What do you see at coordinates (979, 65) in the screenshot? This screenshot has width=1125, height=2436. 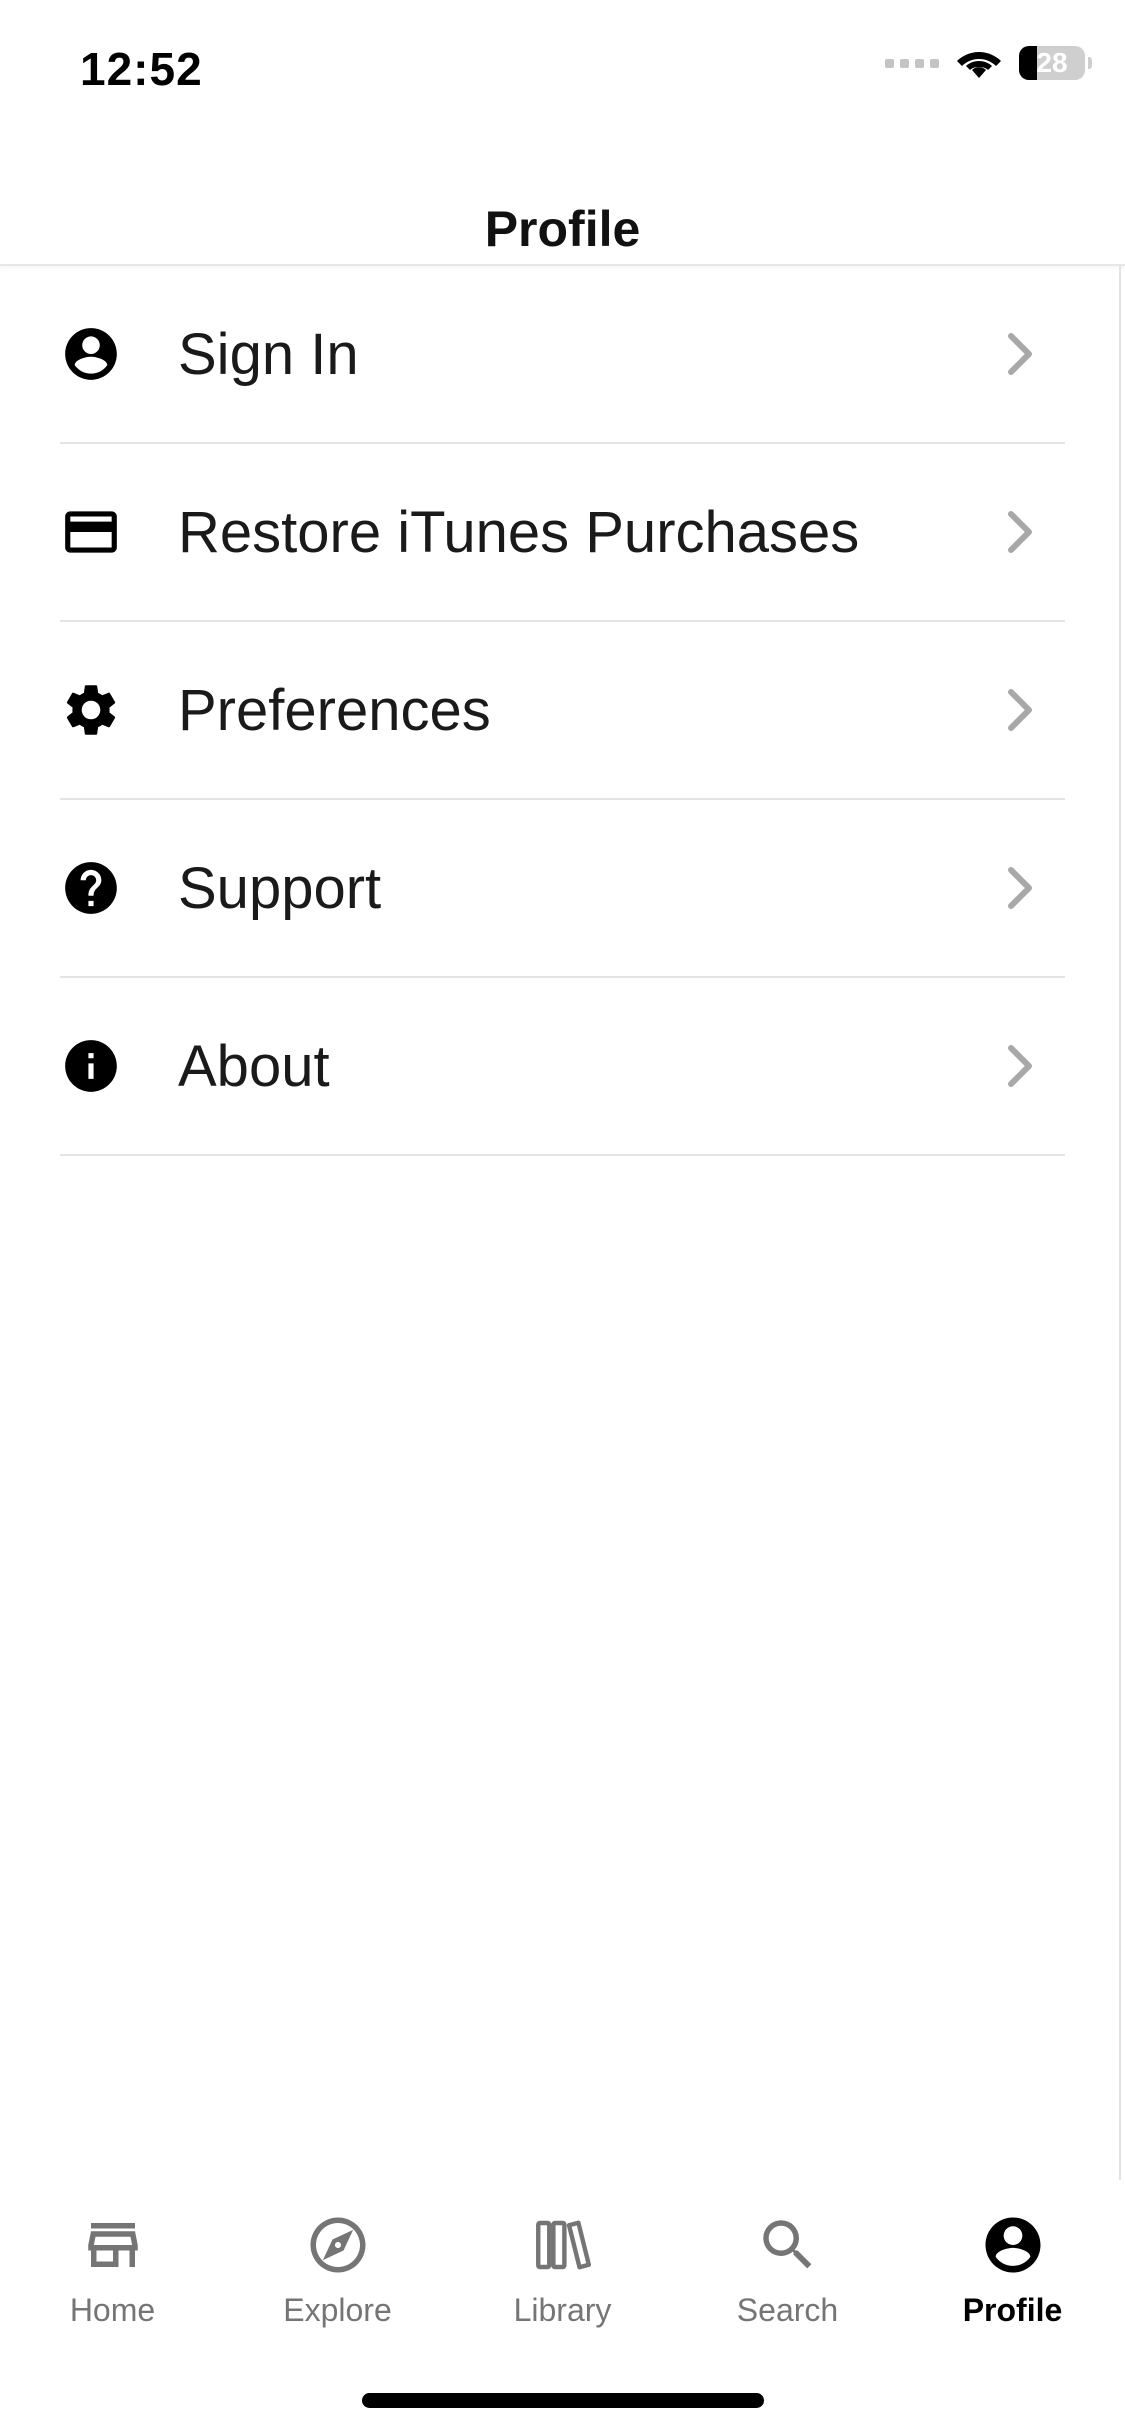 I see `wifi-icon` at bounding box center [979, 65].